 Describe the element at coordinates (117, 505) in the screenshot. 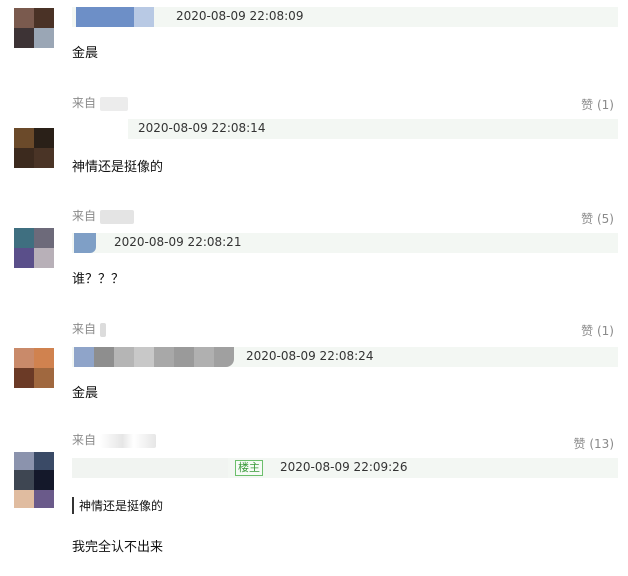

I see `quoted-reply: 神情还是挺像的` at that location.